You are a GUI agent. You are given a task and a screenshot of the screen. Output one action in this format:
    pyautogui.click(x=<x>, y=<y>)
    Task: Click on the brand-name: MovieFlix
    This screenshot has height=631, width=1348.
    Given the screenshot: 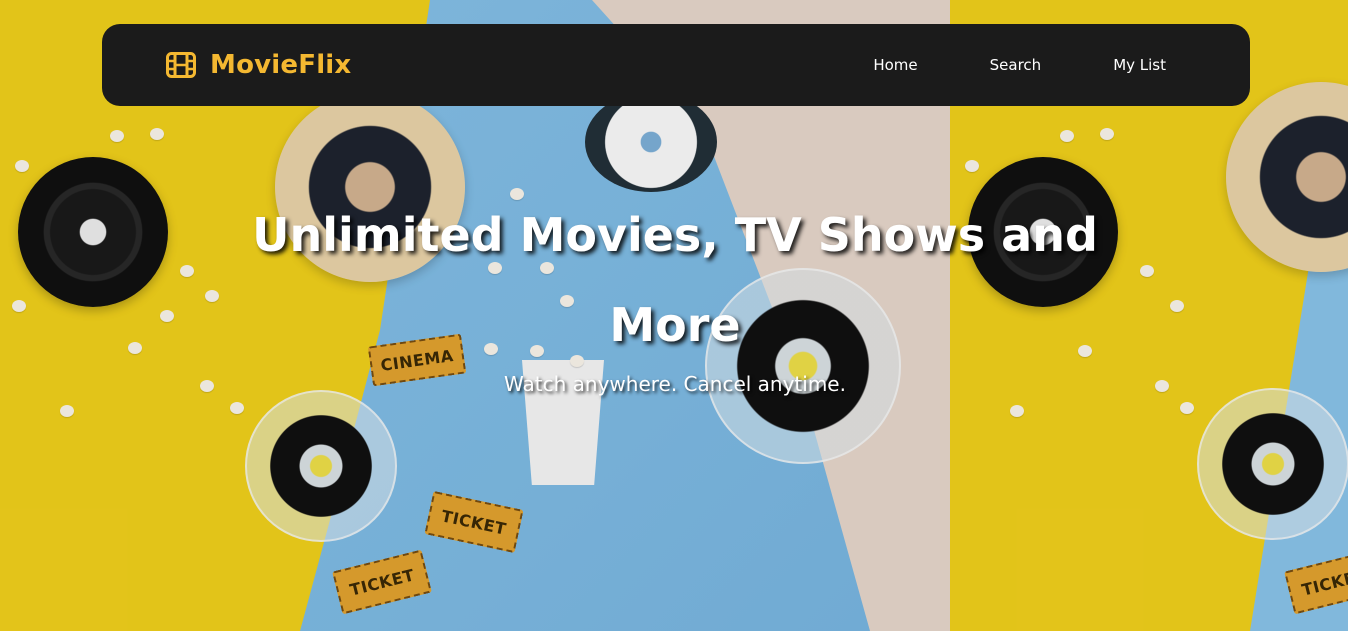 What is the action you would take?
    pyautogui.click(x=281, y=65)
    